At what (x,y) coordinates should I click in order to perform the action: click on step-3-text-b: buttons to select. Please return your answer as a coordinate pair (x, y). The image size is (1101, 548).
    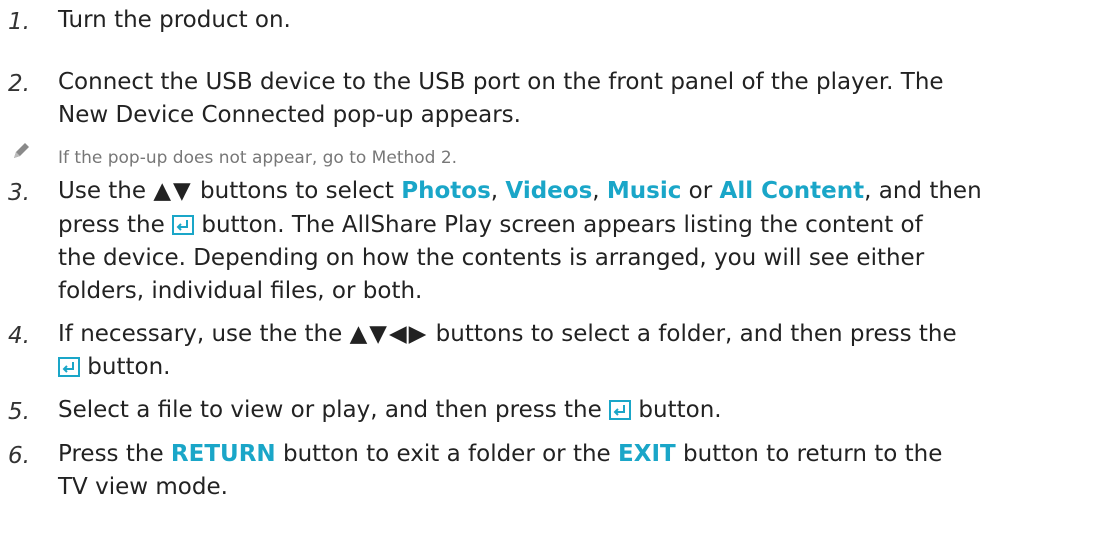
    Looking at the image, I should click on (297, 191).